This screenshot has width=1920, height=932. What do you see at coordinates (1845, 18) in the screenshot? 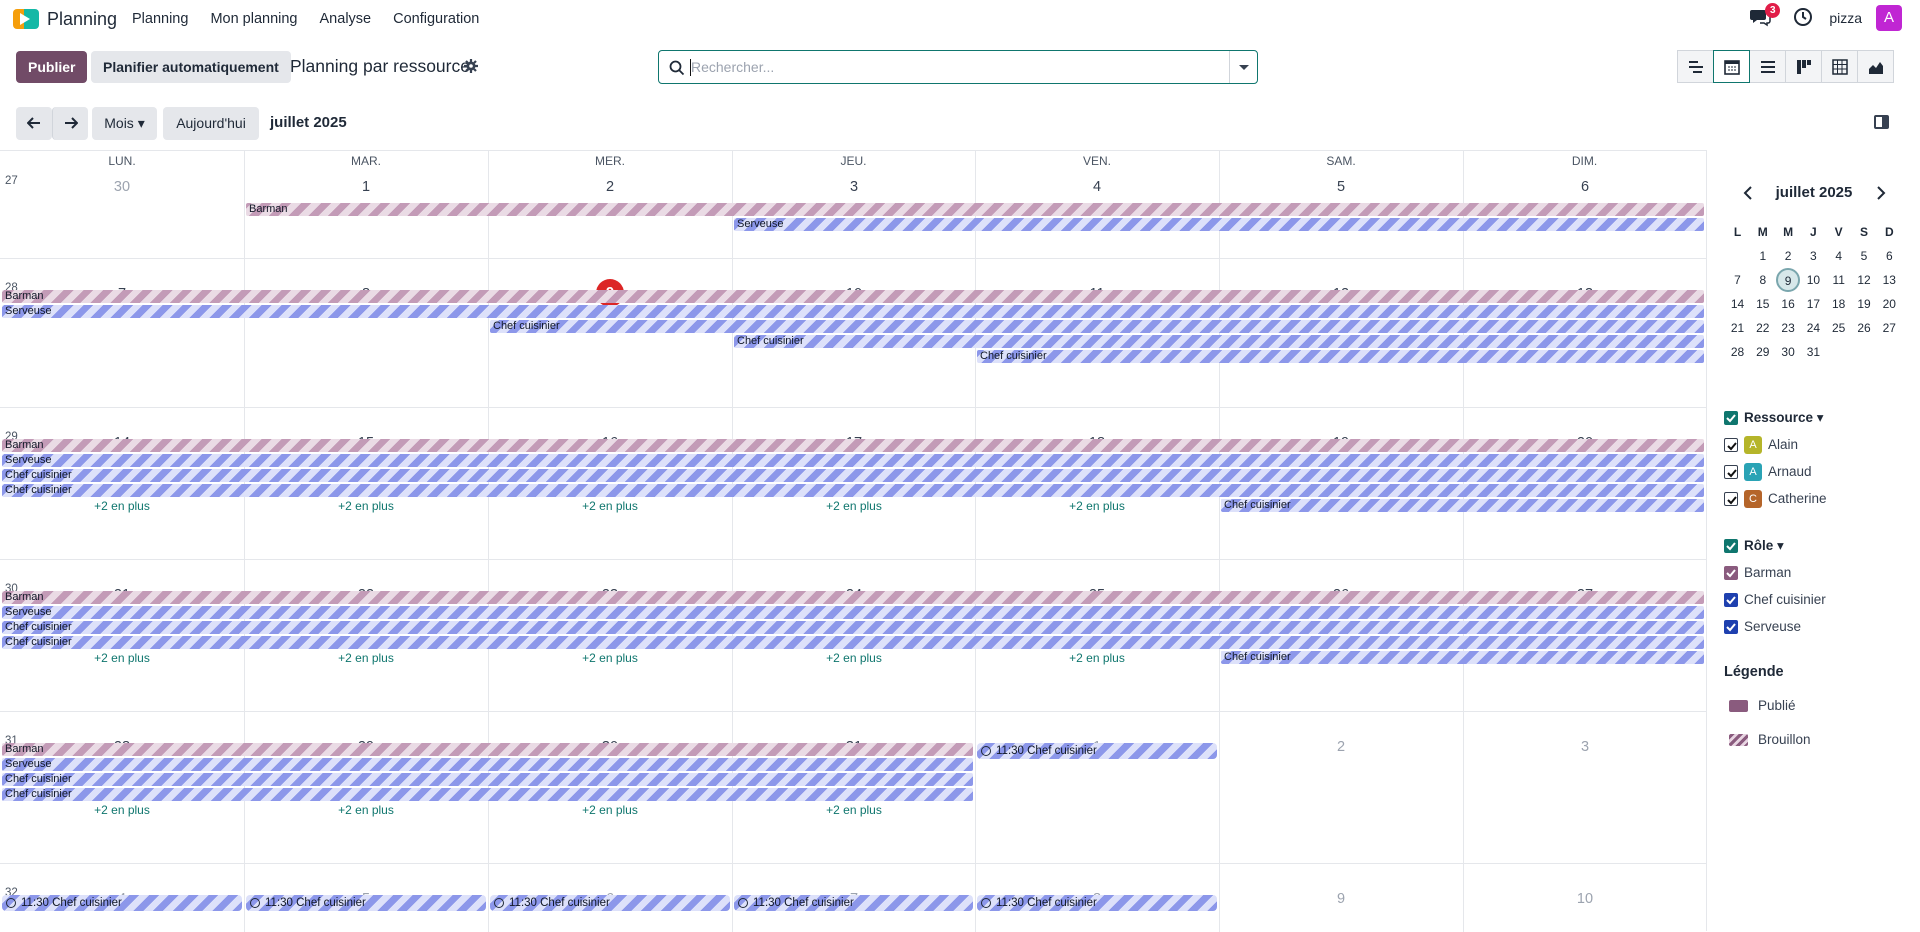
I see `company-switcher: pizza` at bounding box center [1845, 18].